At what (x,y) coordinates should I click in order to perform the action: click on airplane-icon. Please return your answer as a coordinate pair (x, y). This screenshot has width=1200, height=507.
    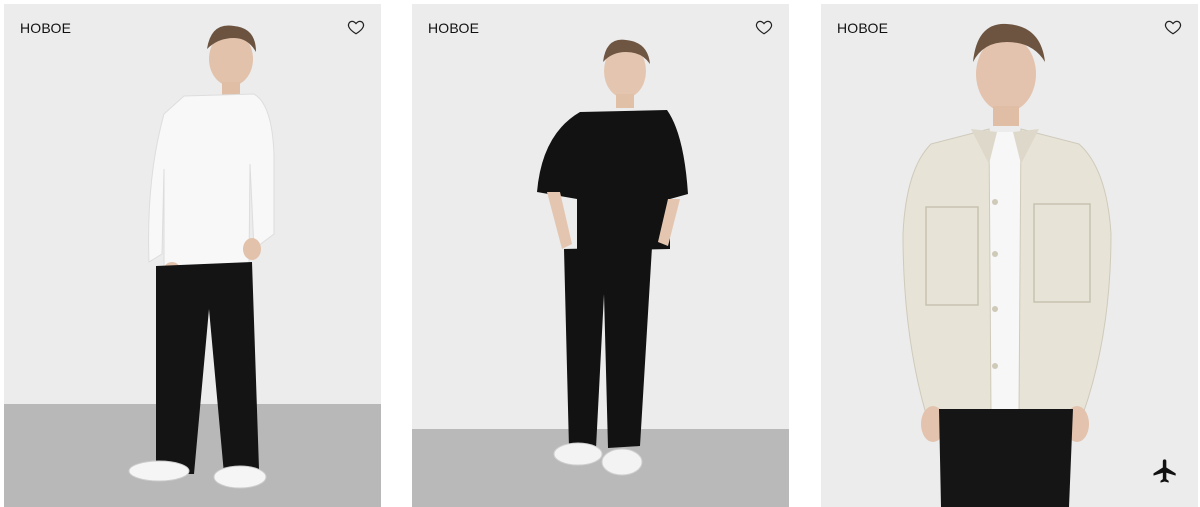
    Looking at the image, I should click on (1164, 471).